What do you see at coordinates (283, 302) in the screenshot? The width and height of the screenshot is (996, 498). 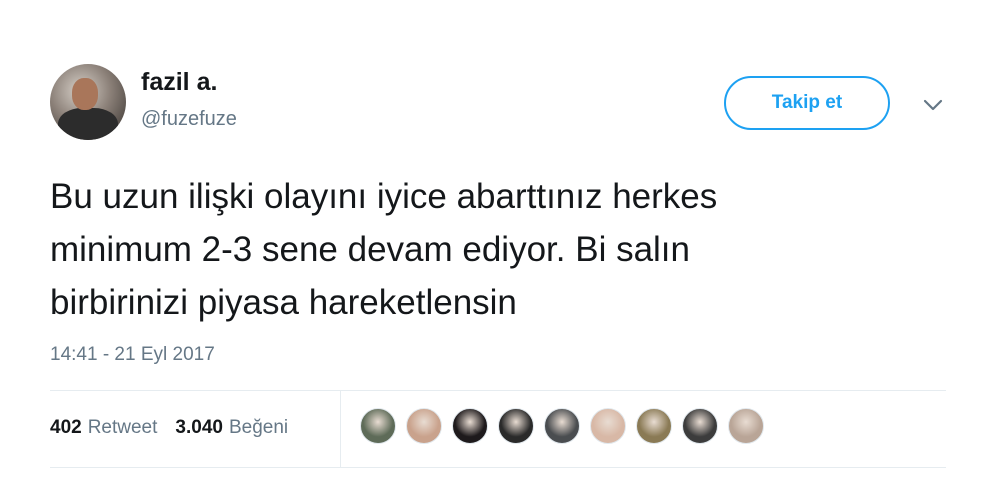 I see `tweet-line: birbirinizi piyasa hareketlensin` at bounding box center [283, 302].